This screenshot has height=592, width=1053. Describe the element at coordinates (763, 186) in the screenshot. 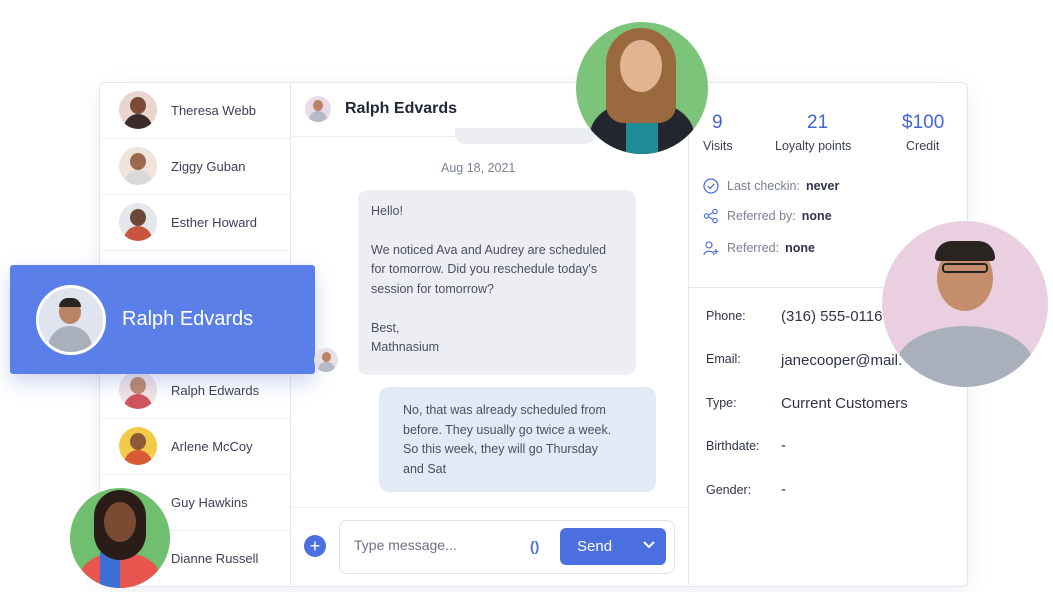

I see `last-checkin-label: Last checkin:` at that location.